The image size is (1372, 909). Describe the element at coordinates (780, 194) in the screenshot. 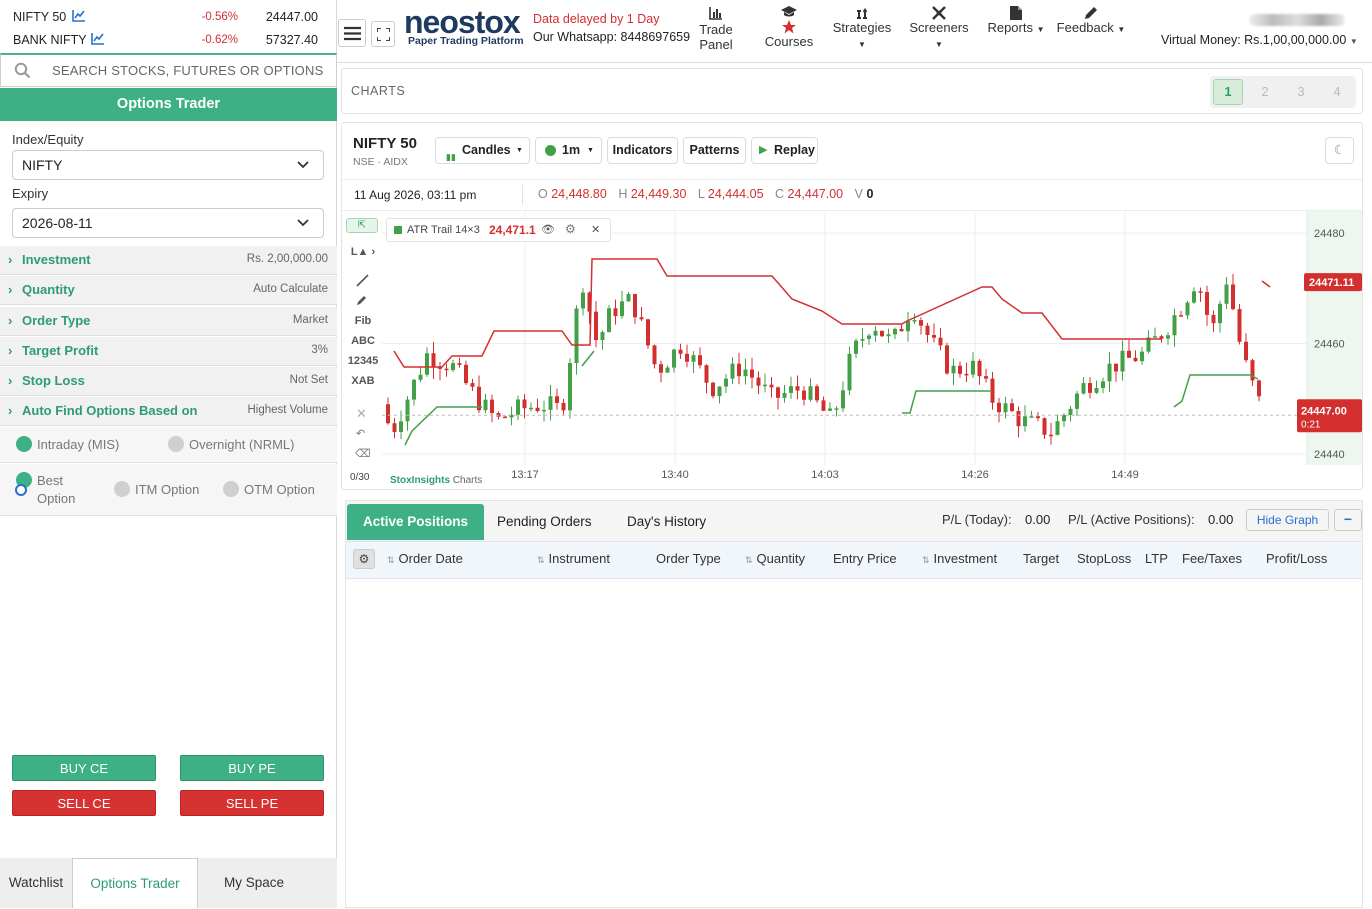

I see `ohlc-c-label: C` at that location.